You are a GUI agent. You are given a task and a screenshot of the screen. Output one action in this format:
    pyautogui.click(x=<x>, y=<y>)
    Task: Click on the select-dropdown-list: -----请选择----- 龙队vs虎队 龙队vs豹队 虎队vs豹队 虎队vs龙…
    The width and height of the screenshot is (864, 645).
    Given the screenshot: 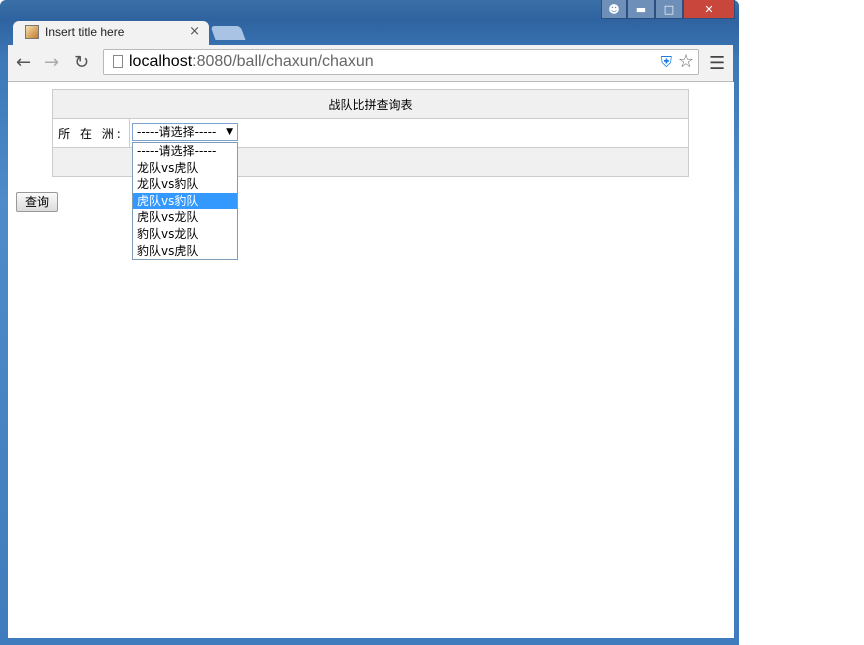 What is the action you would take?
    pyautogui.click(x=185, y=201)
    